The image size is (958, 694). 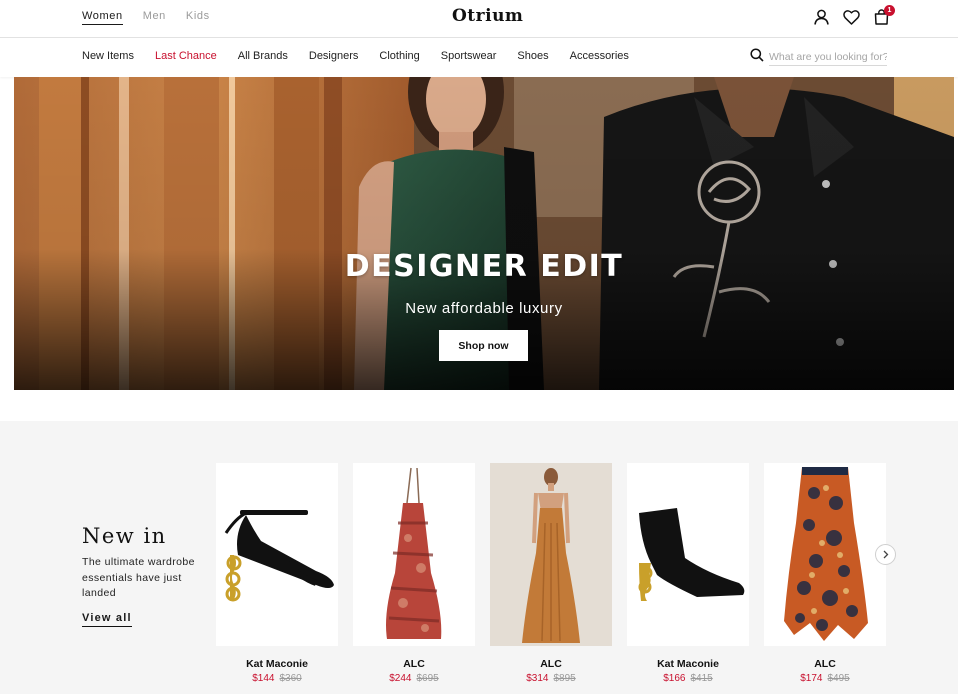 I want to click on nav-shoes: Shoes, so click(x=532, y=56).